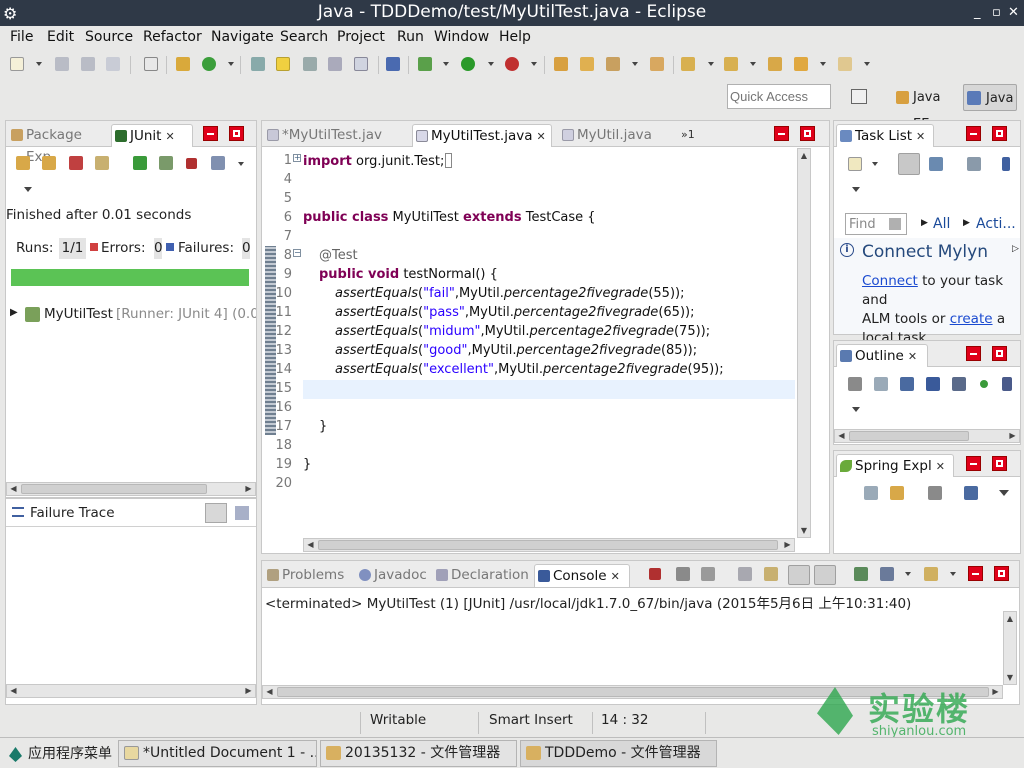  What do you see at coordinates (361, 64) in the screenshot?
I see `paragraph-icon` at bounding box center [361, 64].